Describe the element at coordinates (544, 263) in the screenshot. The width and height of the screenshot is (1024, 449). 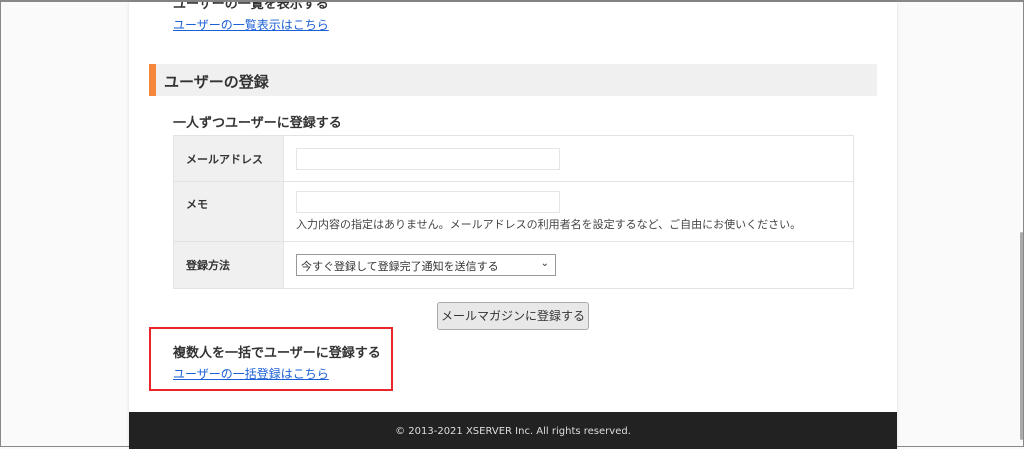
I see `chevron-down-icon: ⌄` at that location.